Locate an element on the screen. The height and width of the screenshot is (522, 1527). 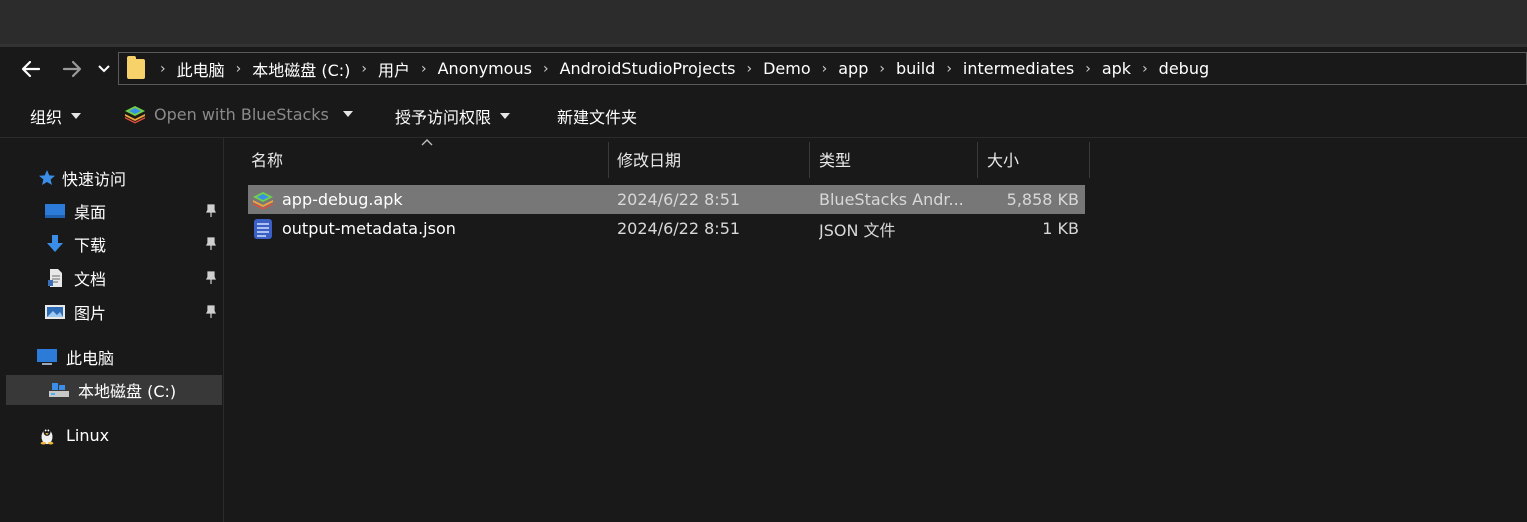
breadcrumb-item: app is located at coordinates (853, 68).